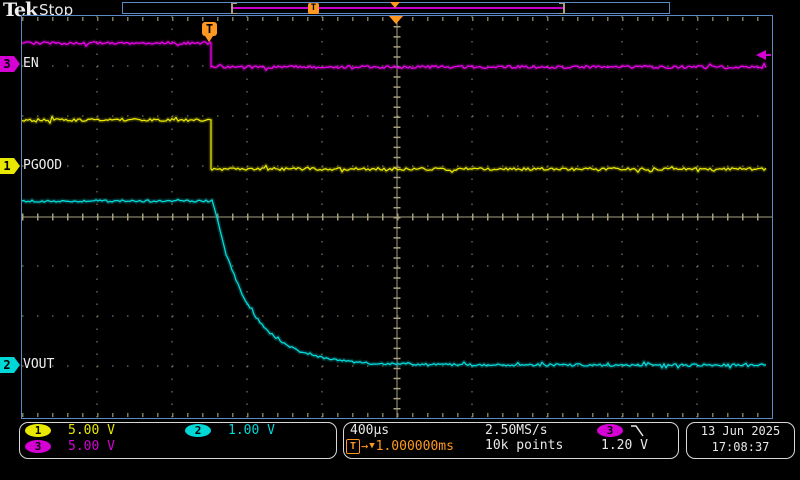 This screenshot has height=480, width=800. What do you see at coordinates (372, 446) in the screenshot?
I see `delay-triangle-icon: ▼` at bounding box center [372, 446].